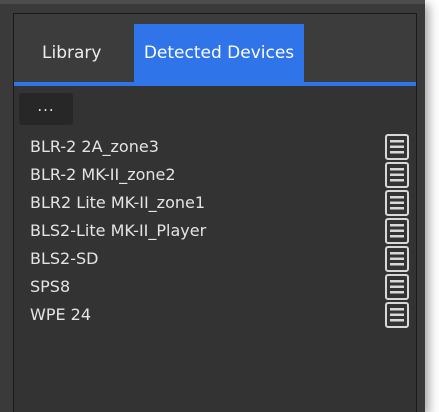  I want to click on device-row: BLR2 Lite MK-II_zone1, so click(215, 203).